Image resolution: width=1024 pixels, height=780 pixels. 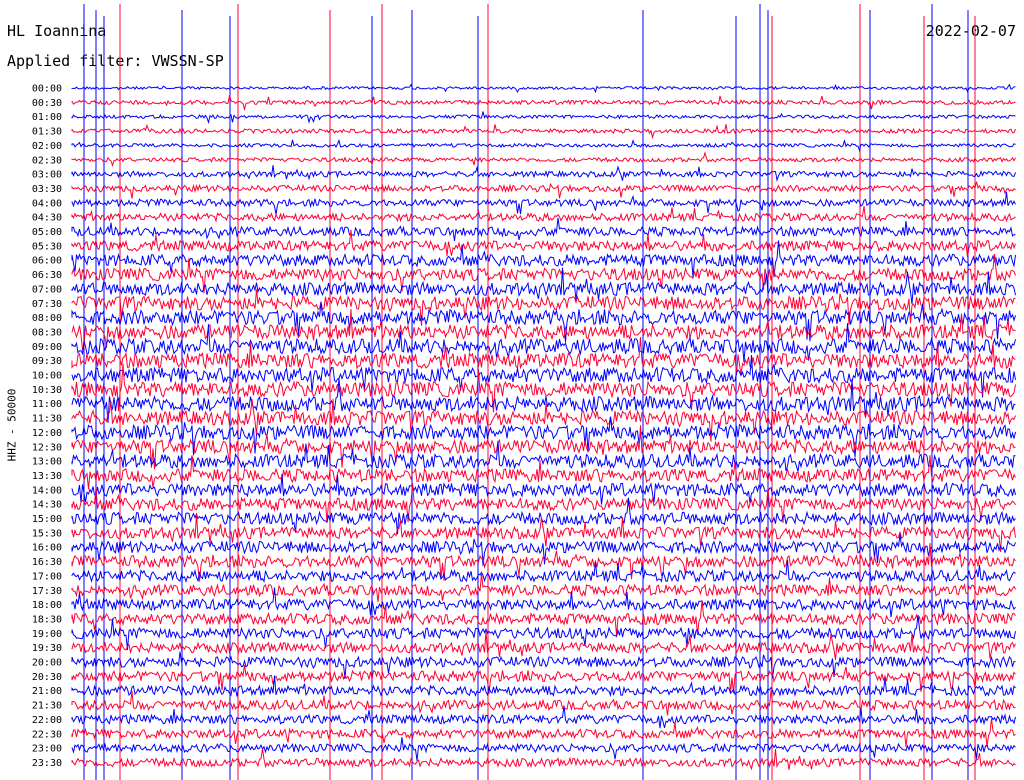 What do you see at coordinates (47, 720) in the screenshot?
I see `time-tick-label: 22:00` at bounding box center [47, 720].